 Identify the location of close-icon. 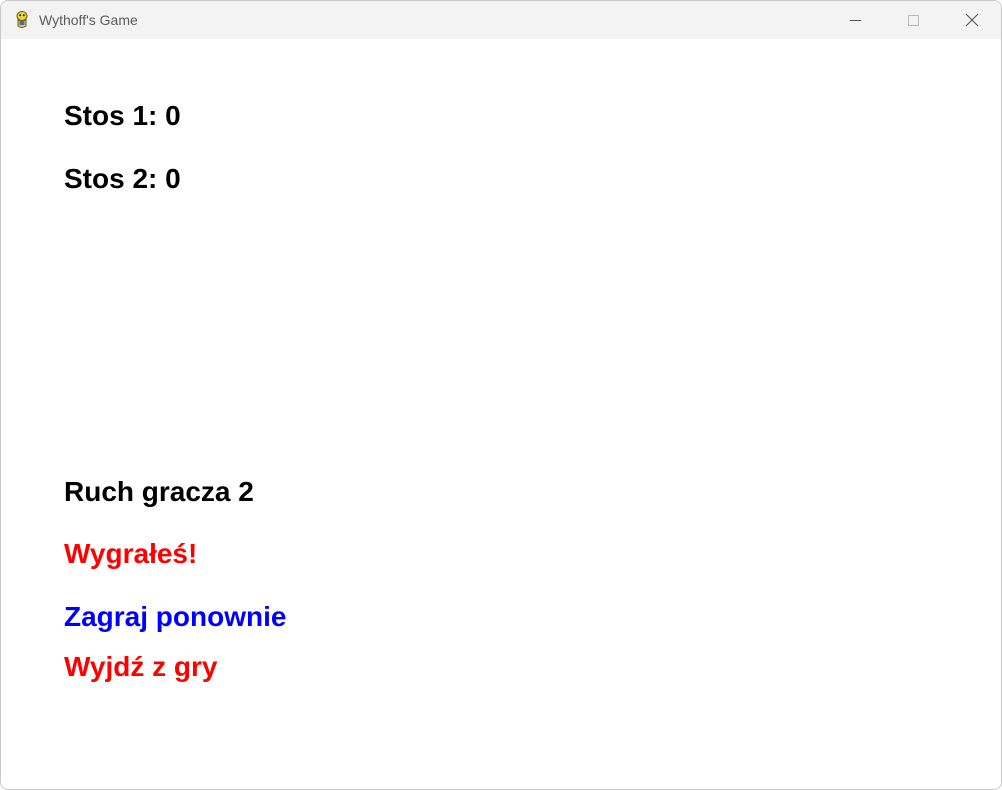
(972, 20).